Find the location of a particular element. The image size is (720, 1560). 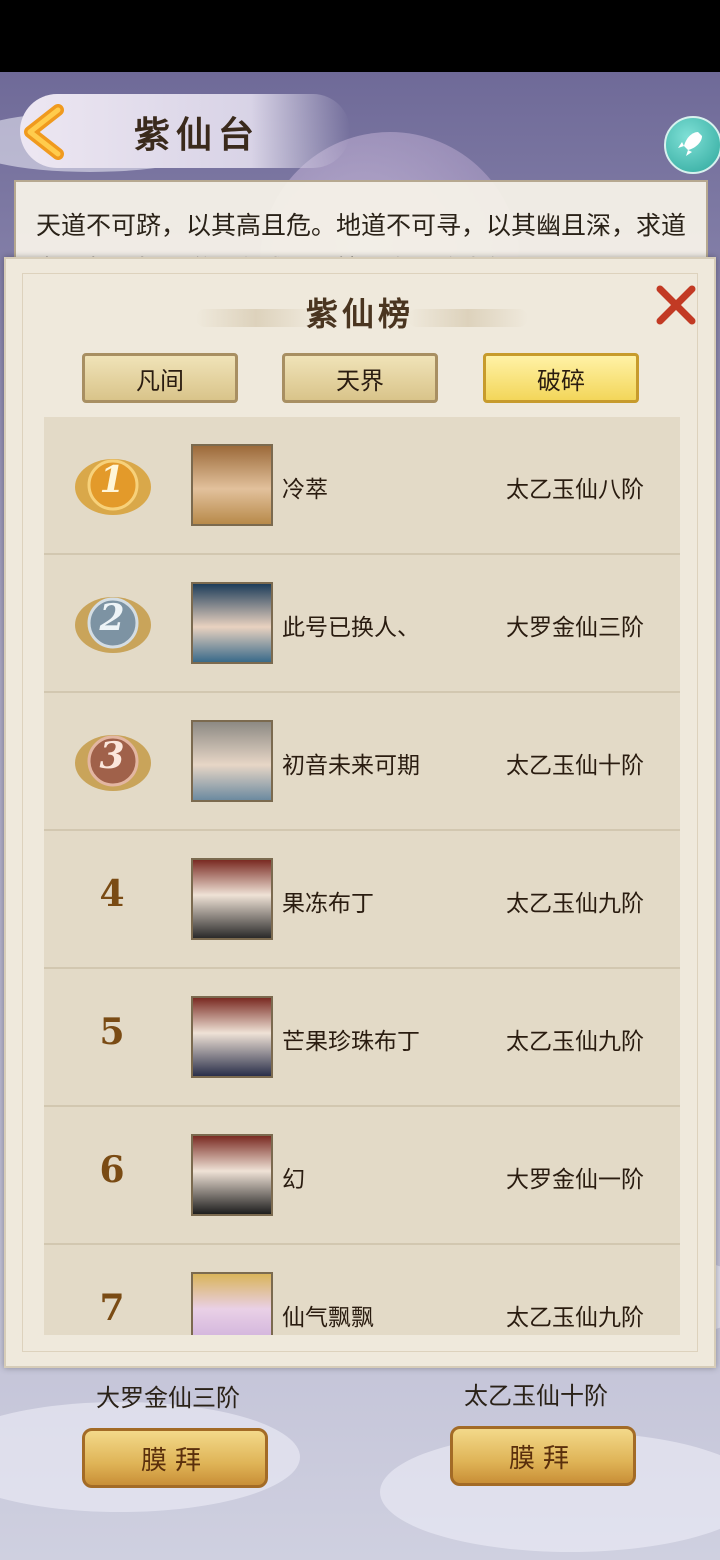

rank-number: 1 is located at coordinates (112, 480).